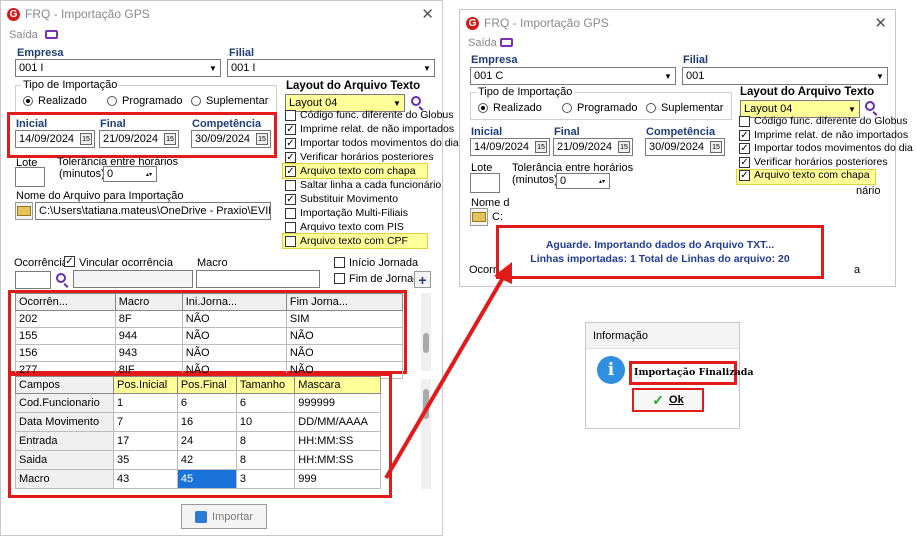  What do you see at coordinates (265, 385) in the screenshot?
I see `column-header: Tamanho` at bounding box center [265, 385].